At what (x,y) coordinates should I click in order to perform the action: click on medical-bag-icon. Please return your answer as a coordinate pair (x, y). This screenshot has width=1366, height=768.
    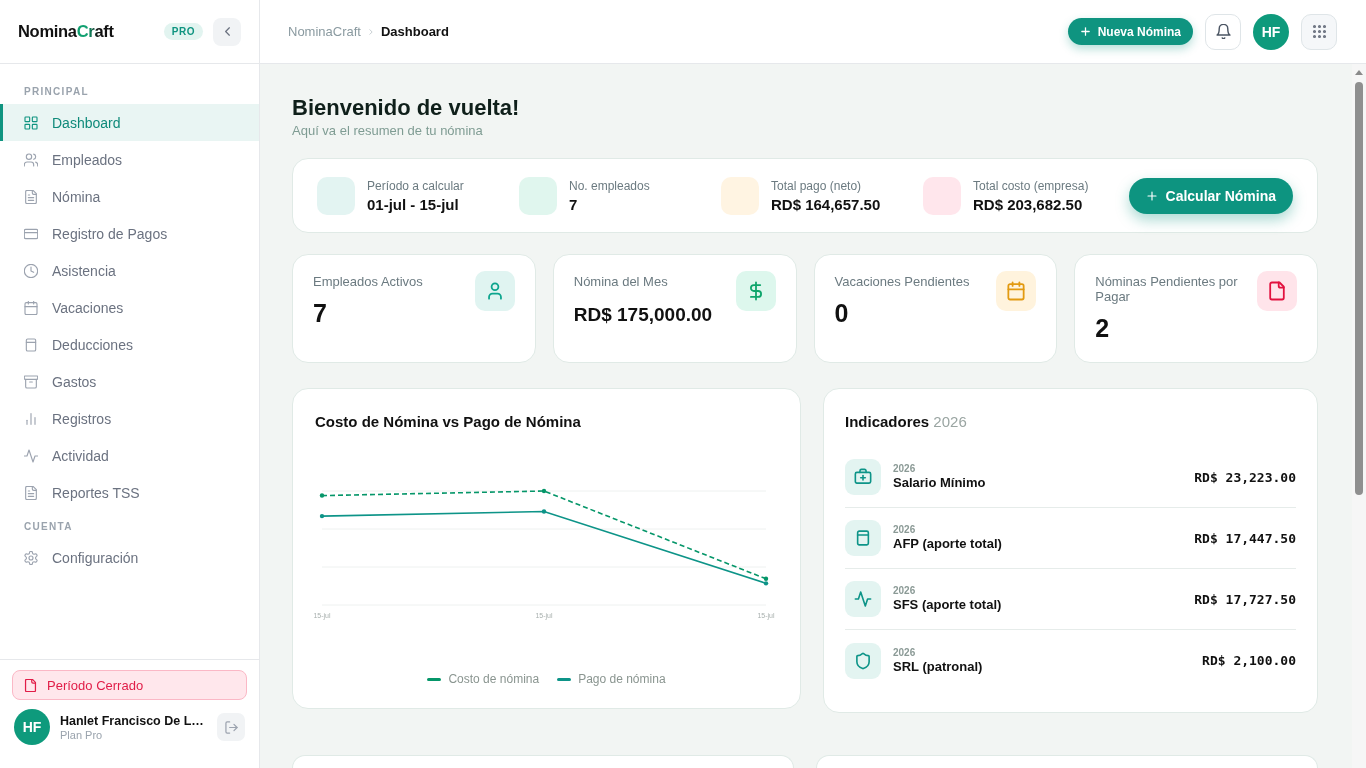
    Looking at the image, I should click on (863, 477).